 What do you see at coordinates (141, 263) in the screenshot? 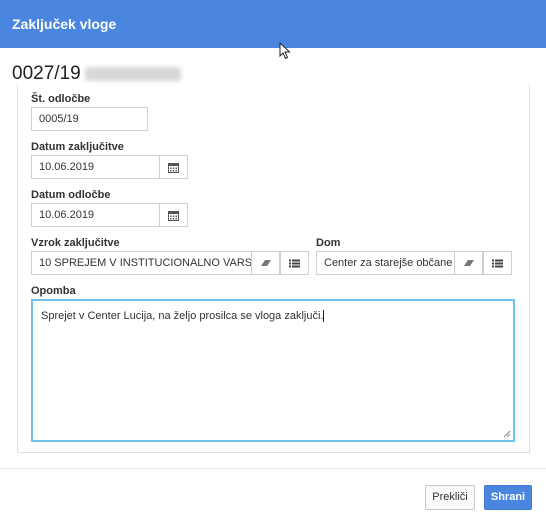
I see `vzrok-zakljucitve-input: 10 SPREJEM V INSTITUCIONALNO VARSTVO` at bounding box center [141, 263].